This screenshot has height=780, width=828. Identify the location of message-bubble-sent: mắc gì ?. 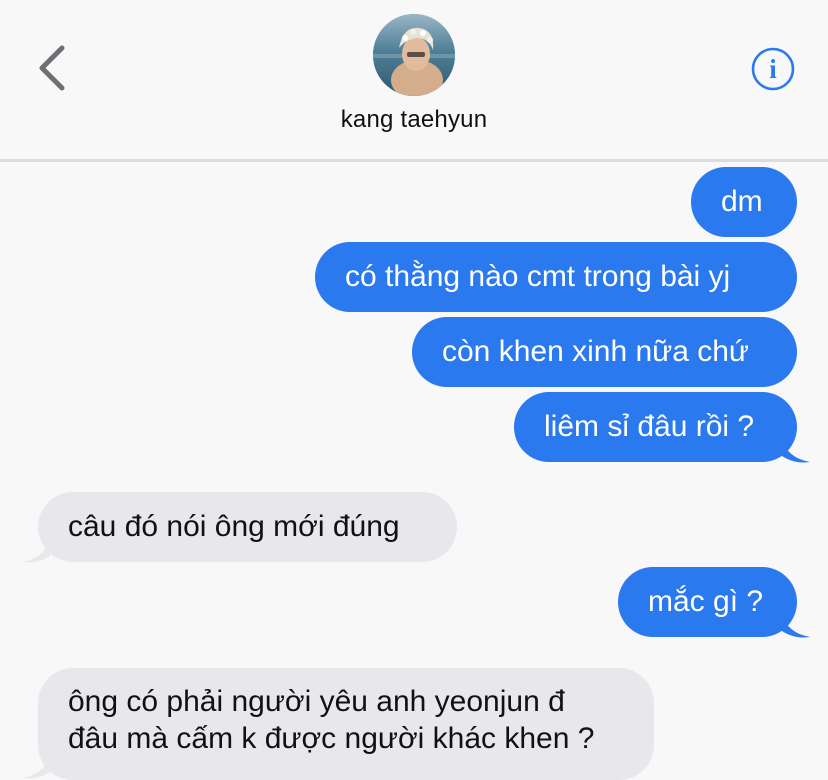
(707, 602).